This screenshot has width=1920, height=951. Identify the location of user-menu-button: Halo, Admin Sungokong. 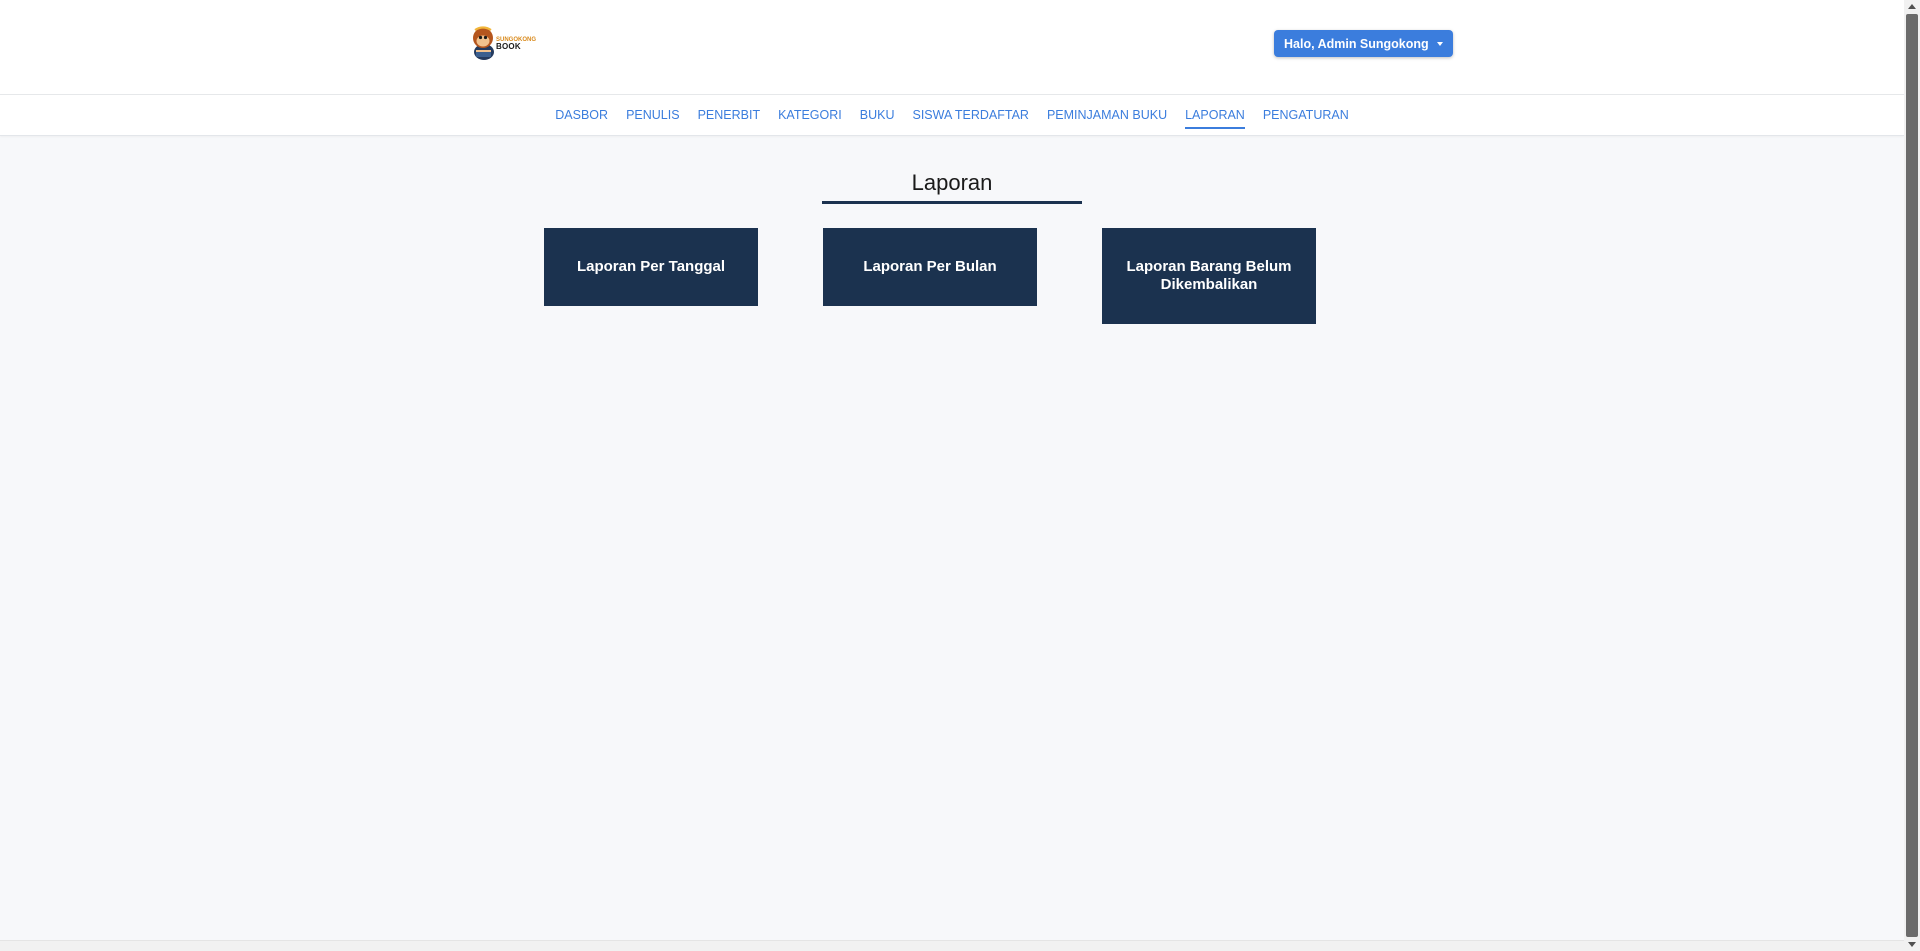
(1363, 43).